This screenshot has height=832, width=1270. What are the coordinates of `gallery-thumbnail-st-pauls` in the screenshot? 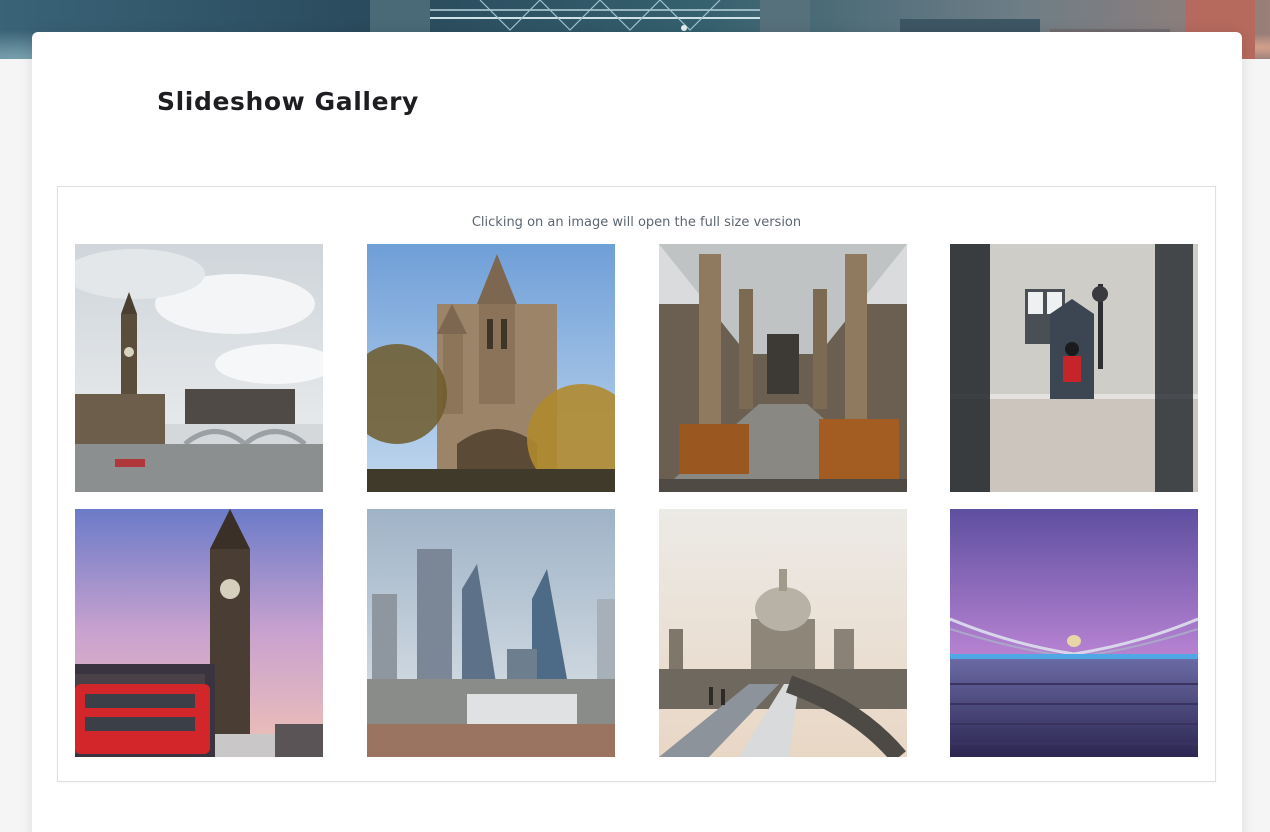 It's located at (783, 633).